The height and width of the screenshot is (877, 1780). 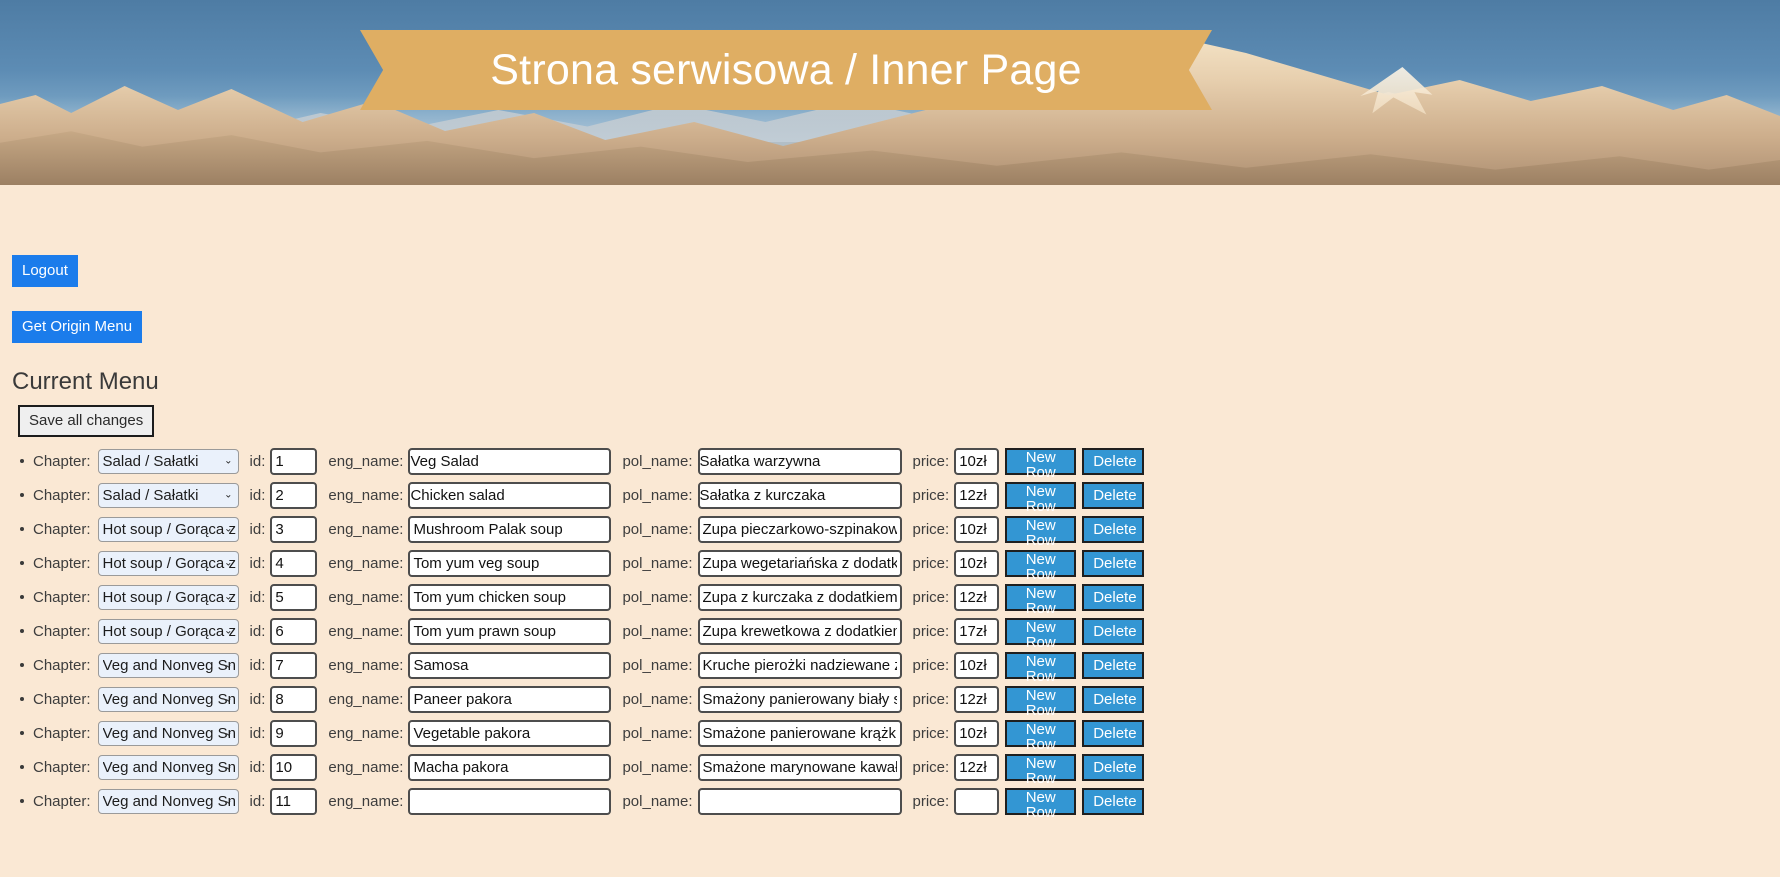 What do you see at coordinates (786, 69) in the screenshot?
I see `page-title: Strona serwisowa / Inner Page` at bounding box center [786, 69].